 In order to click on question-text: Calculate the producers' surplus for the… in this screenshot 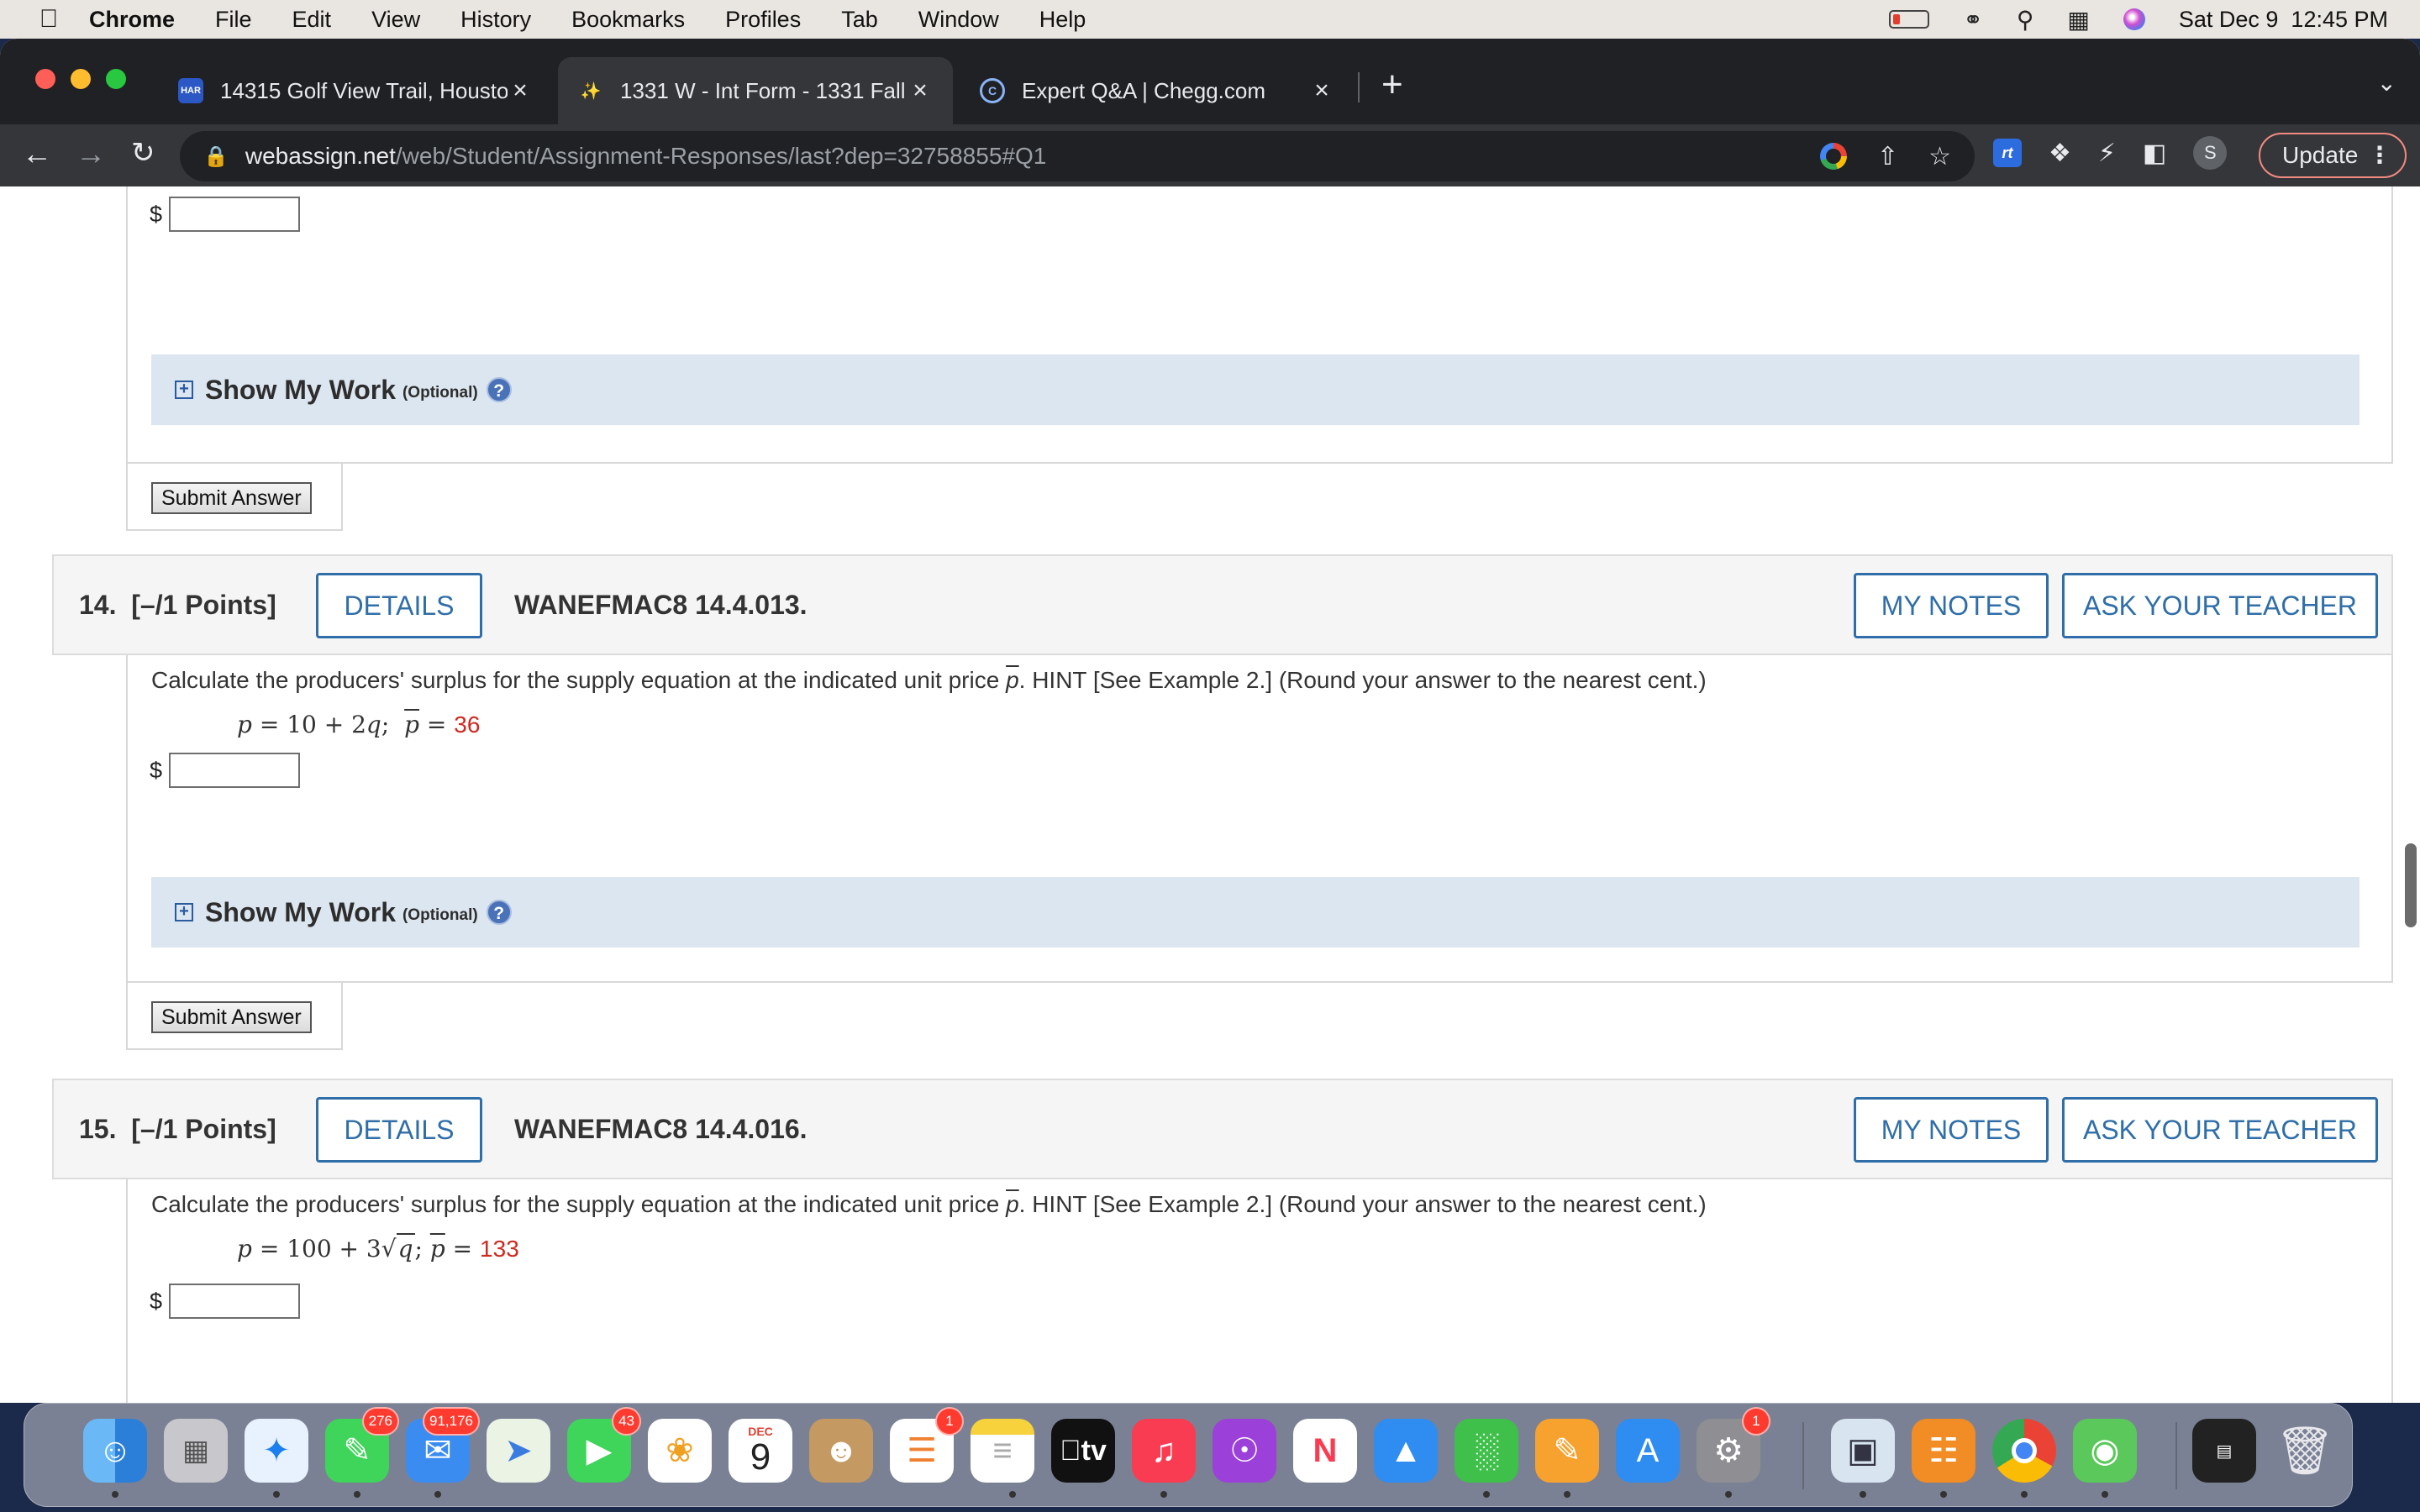, I will do `click(929, 1204)`.